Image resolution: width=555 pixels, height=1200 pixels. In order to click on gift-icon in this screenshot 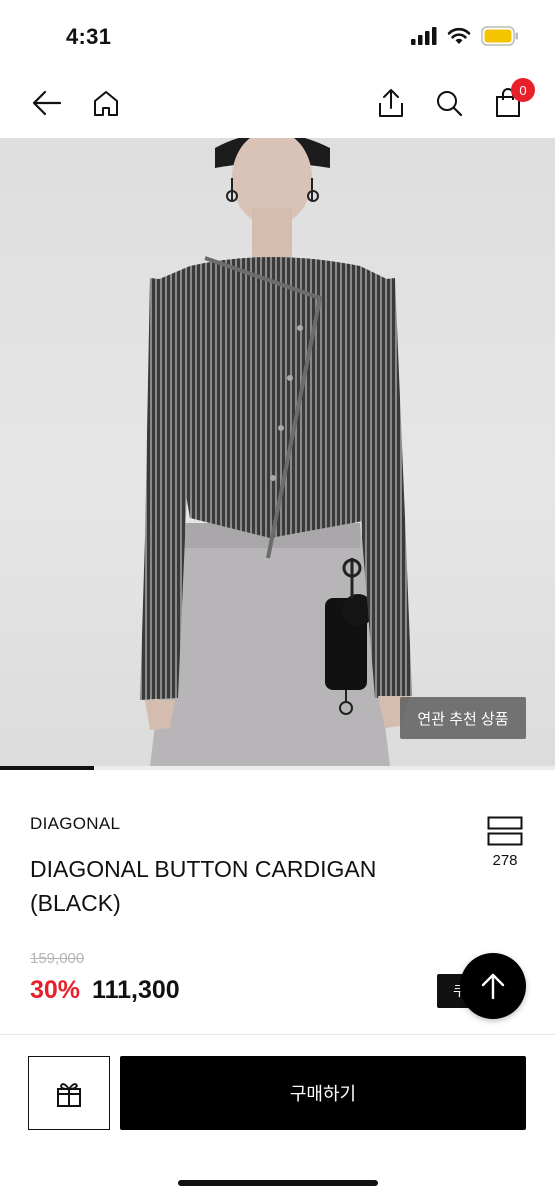, I will do `click(69, 1095)`.